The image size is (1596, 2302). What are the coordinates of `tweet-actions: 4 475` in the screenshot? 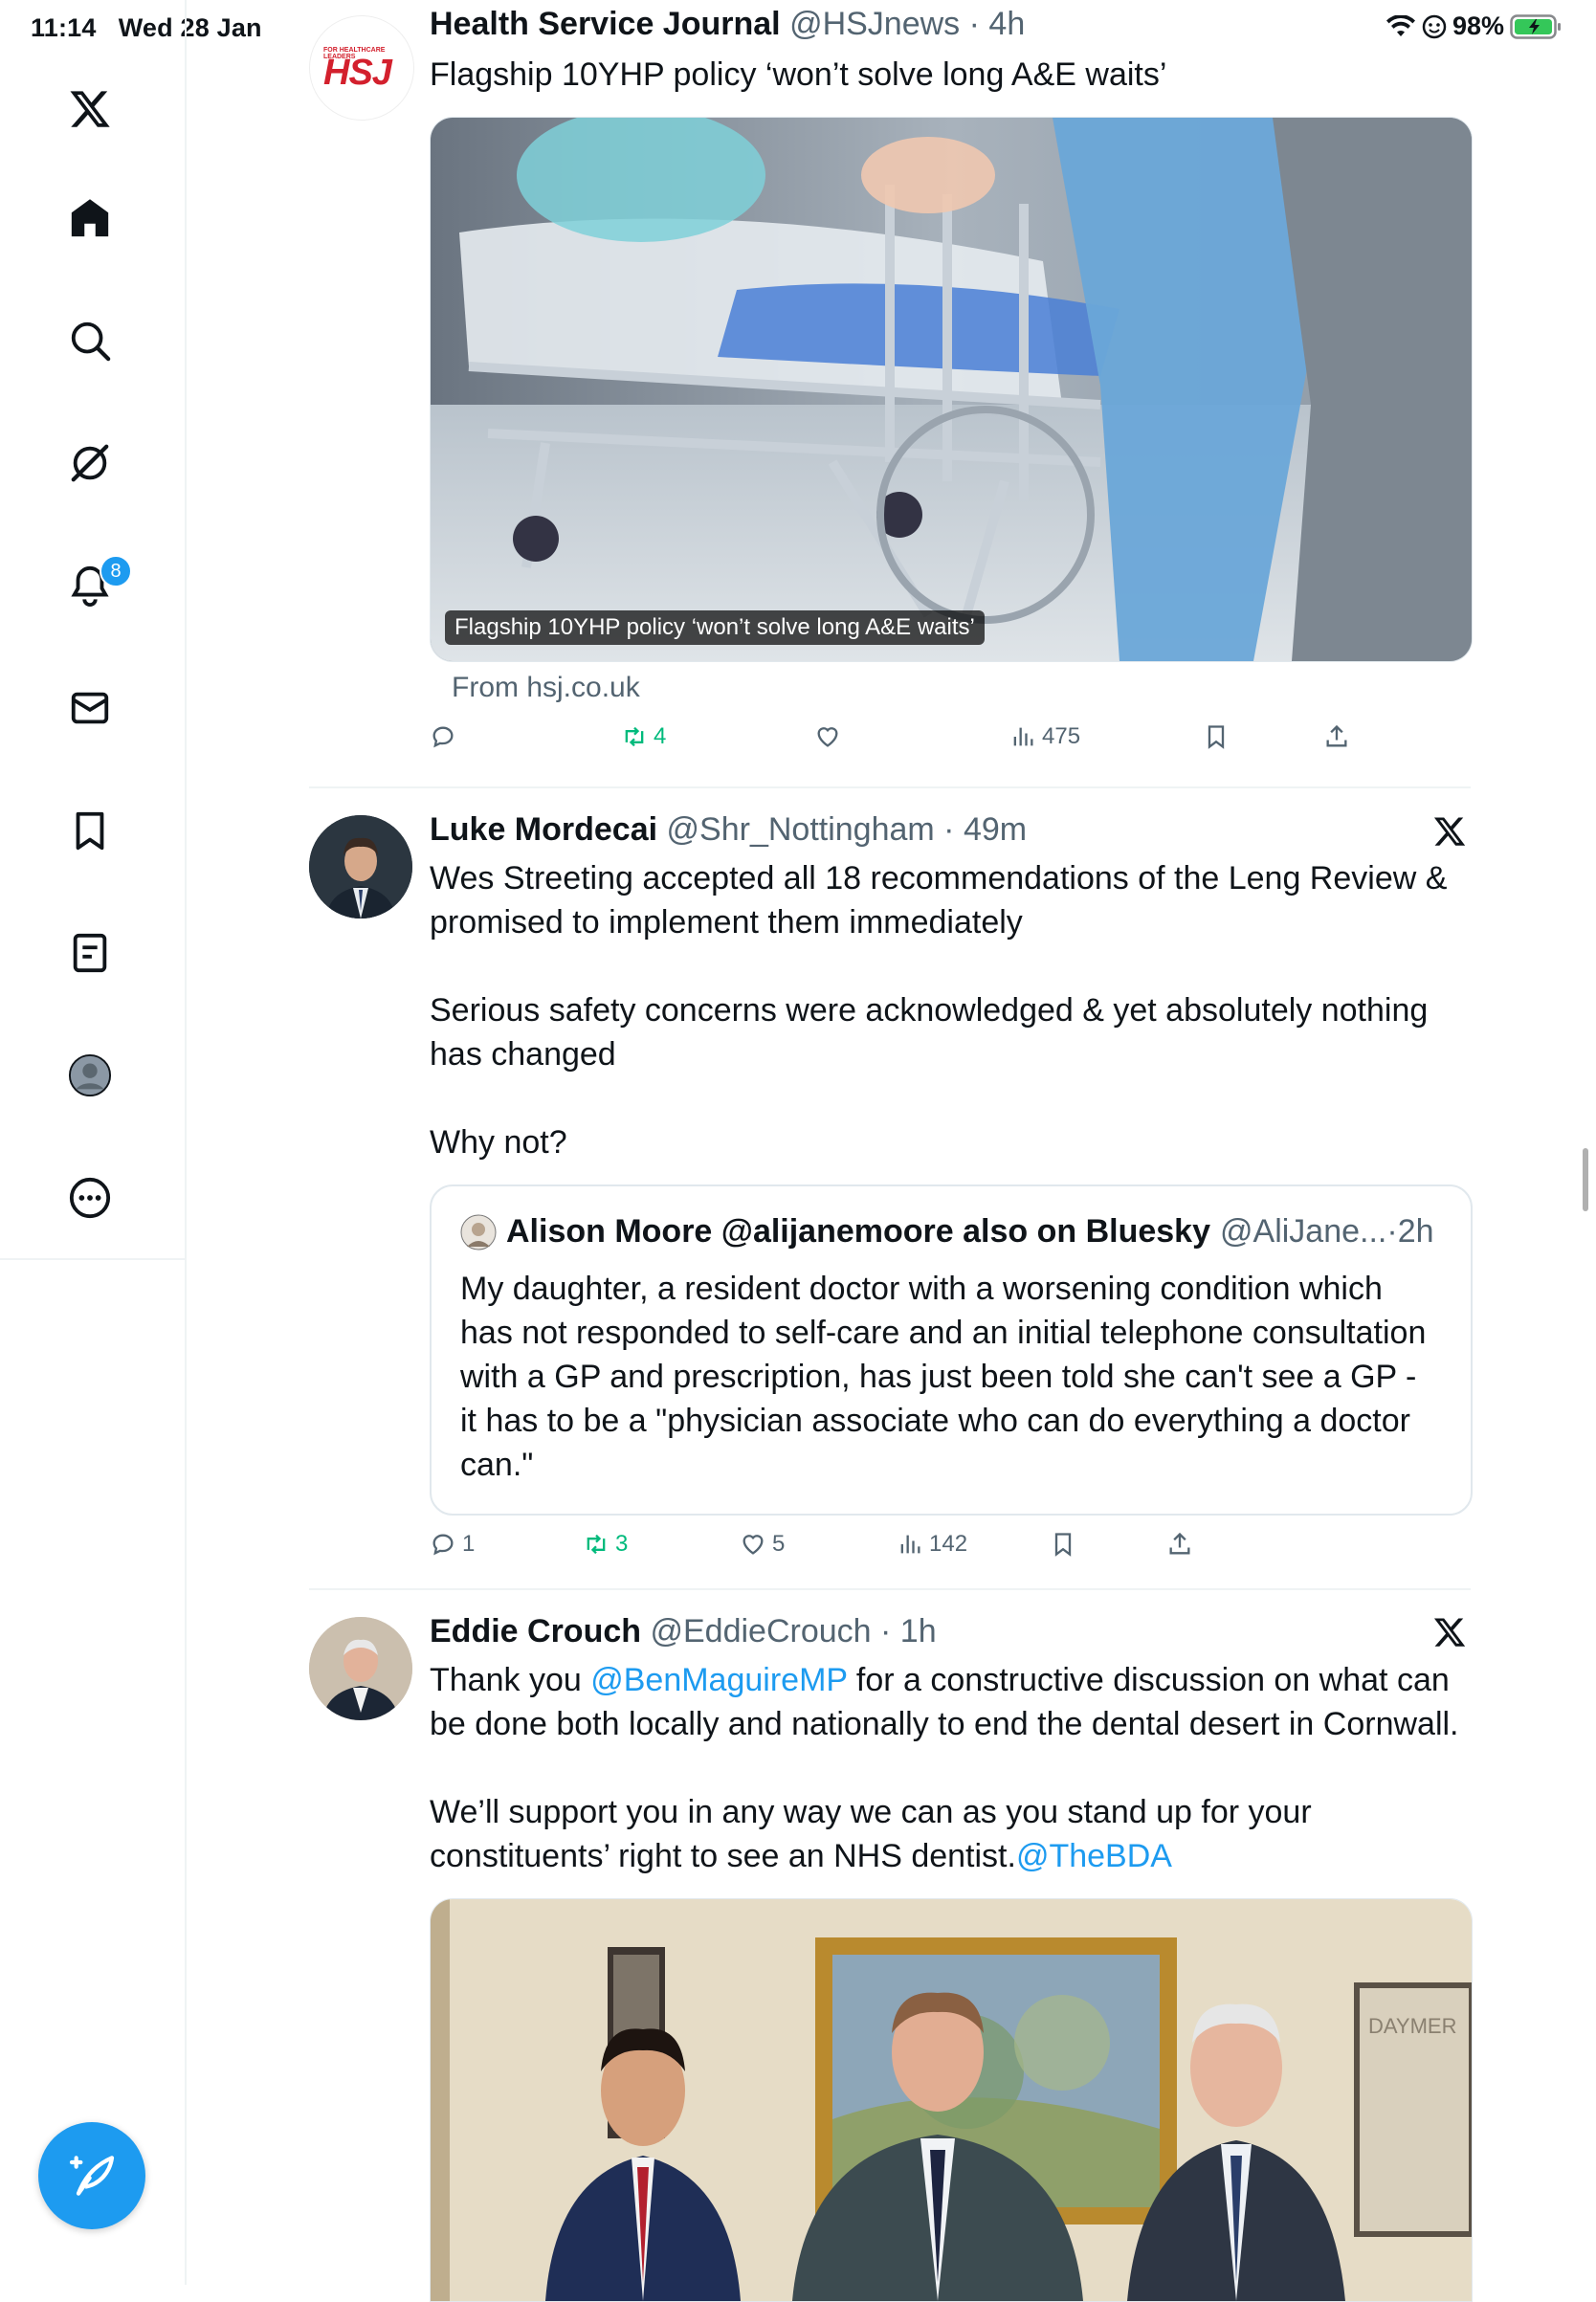 It's located at (908, 742).